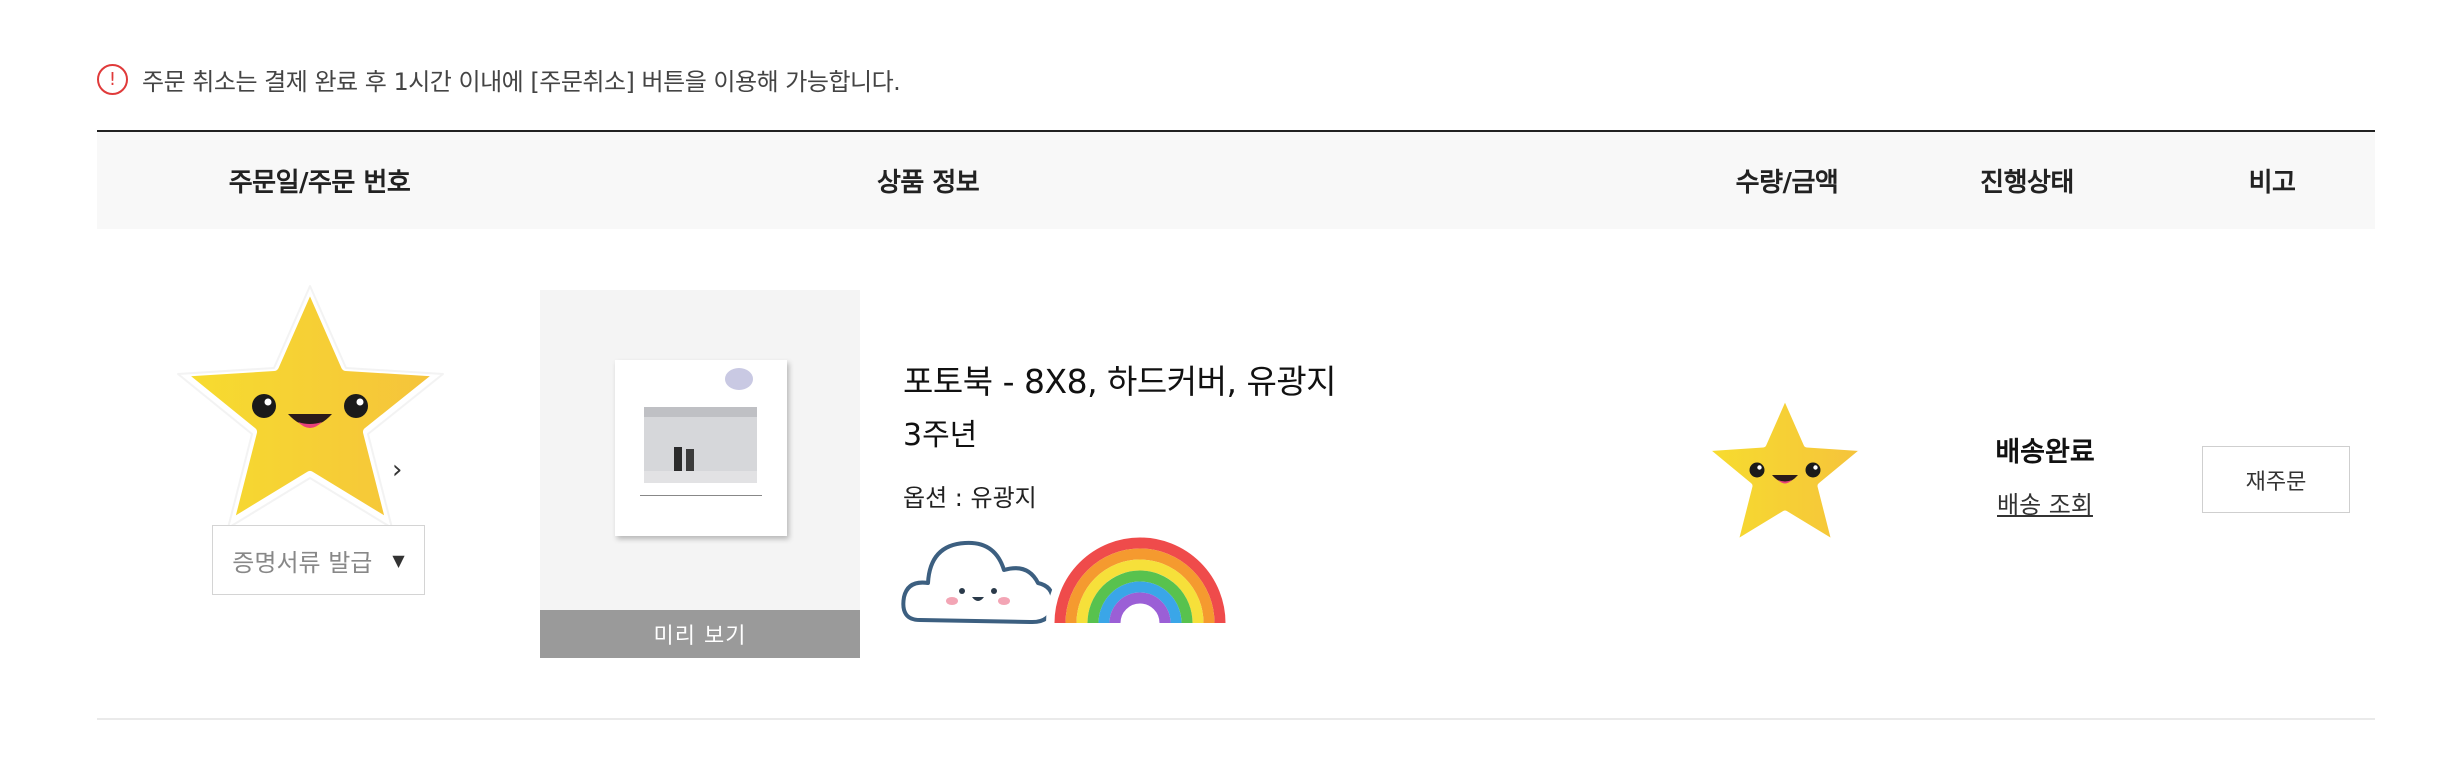  What do you see at coordinates (2272, 183) in the screenshot?
I see `header-note: 비고` at bounding box center [2272, 183].